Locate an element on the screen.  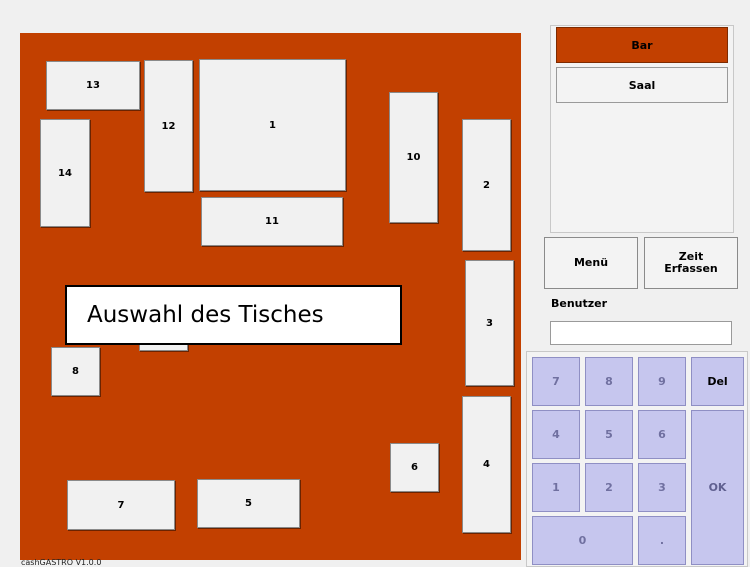
table-label: 10 is located at coordinates (413, 157).